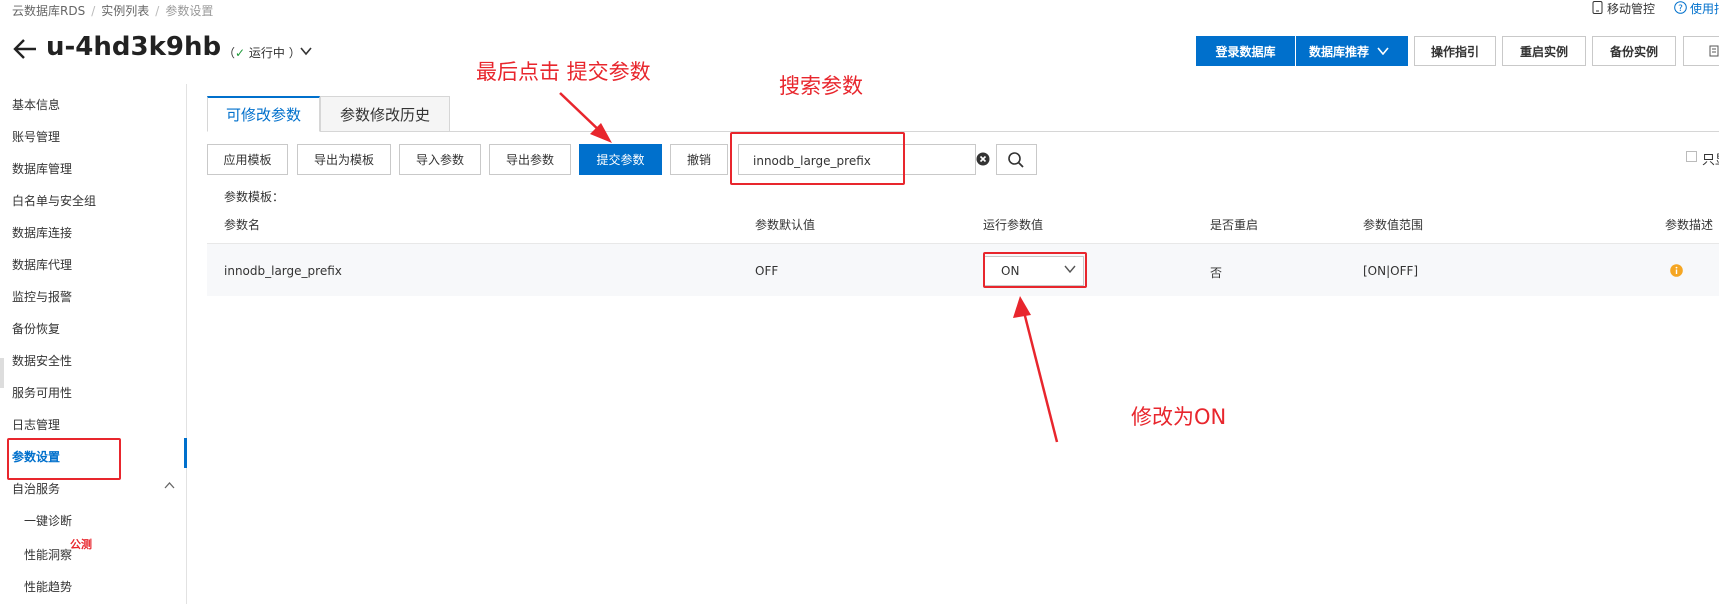 This screenshot has width=1719, height=604. I want to click on breadcrumb-instances: 实例列表, so click(125, 11).